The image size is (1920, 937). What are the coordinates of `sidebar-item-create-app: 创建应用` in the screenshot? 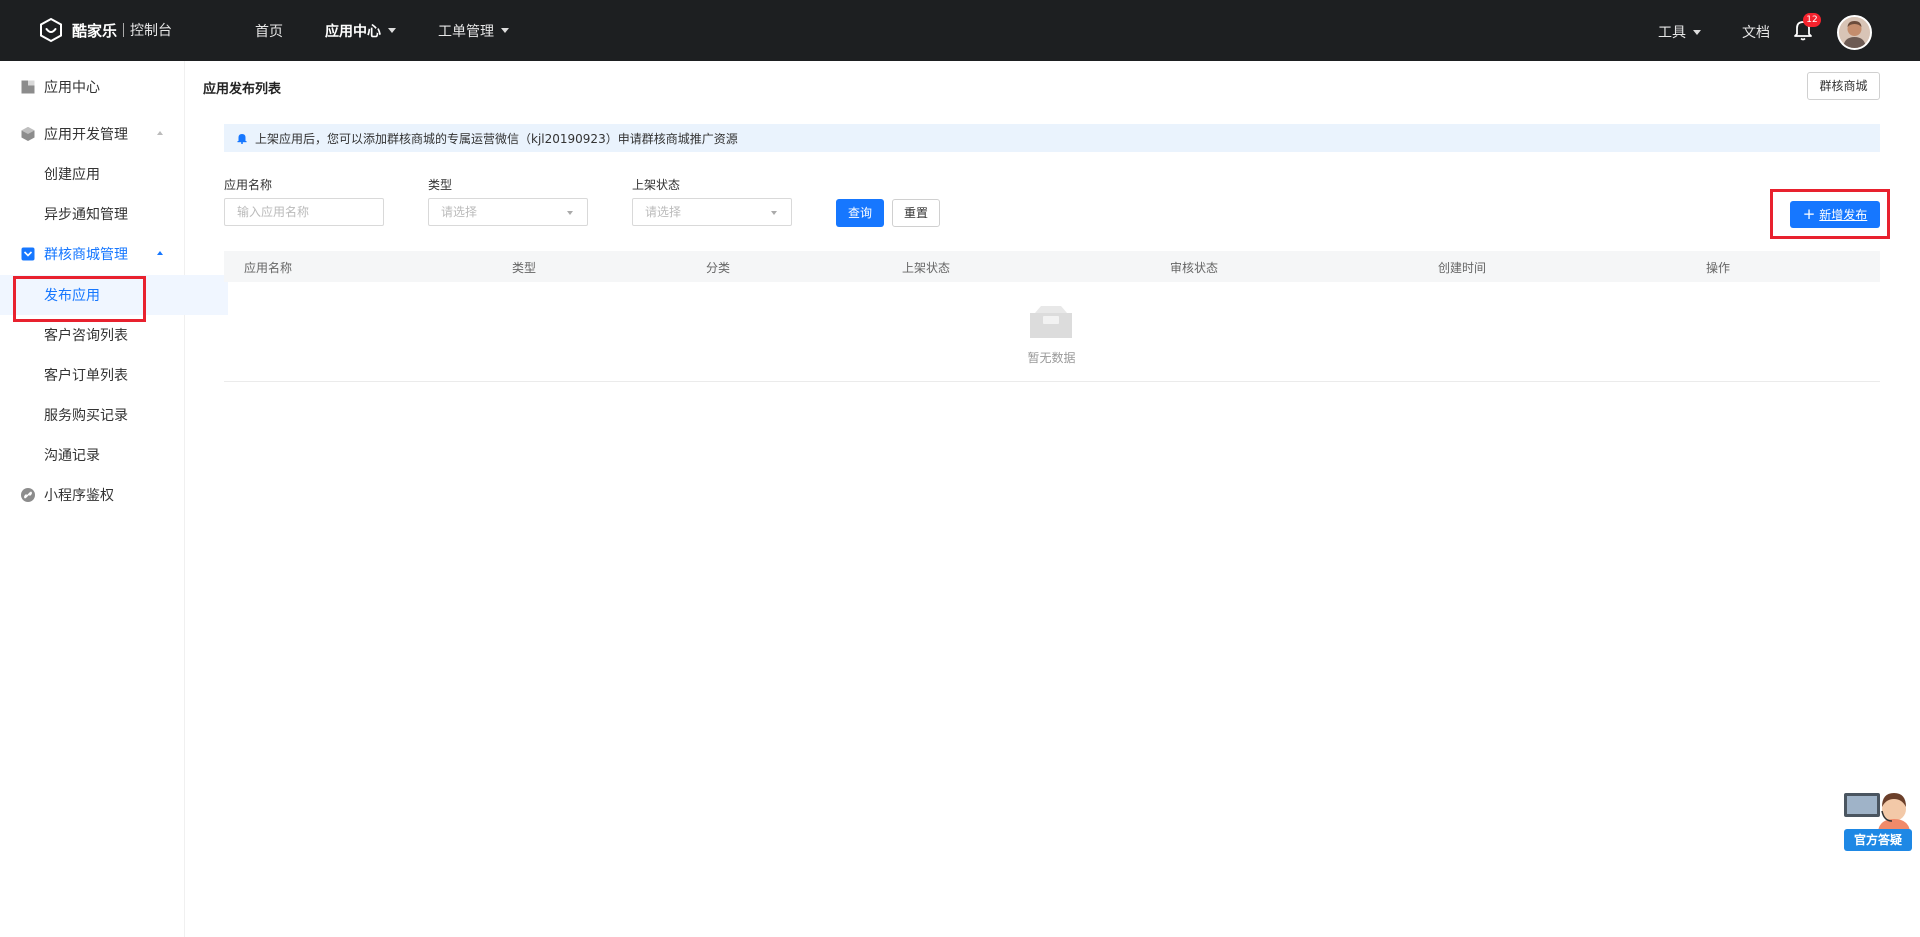 It's located at (114, 174).